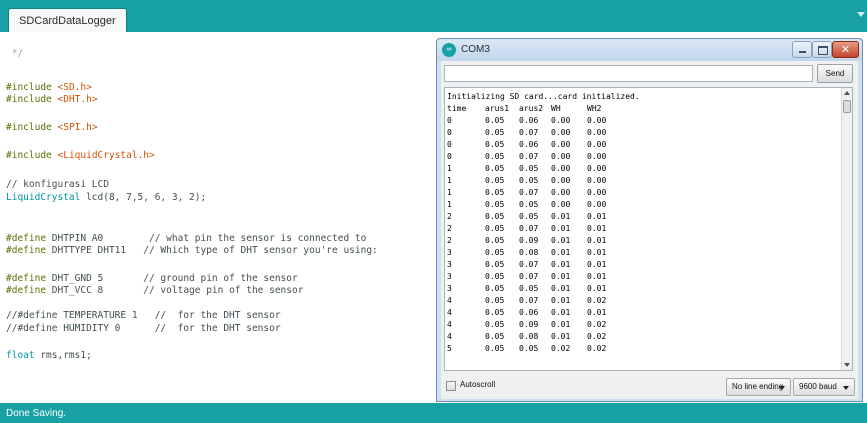 Image resolution: width=867 pixels, height=423 pixels. I want to click on send-button: Send, so click(835, 73).